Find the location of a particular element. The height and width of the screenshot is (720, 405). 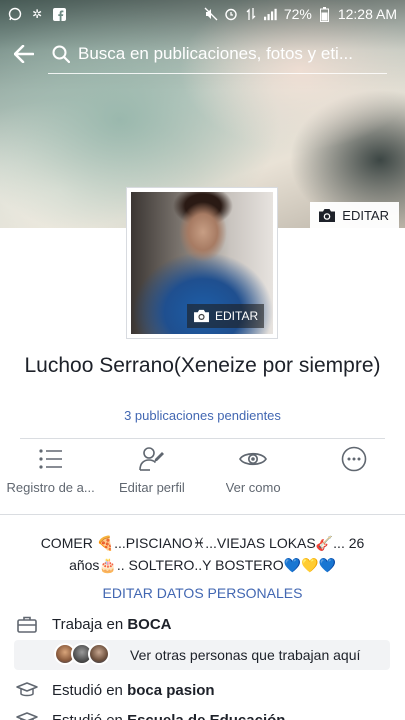

data-transfer-icon is located at coordinates (251, 14).